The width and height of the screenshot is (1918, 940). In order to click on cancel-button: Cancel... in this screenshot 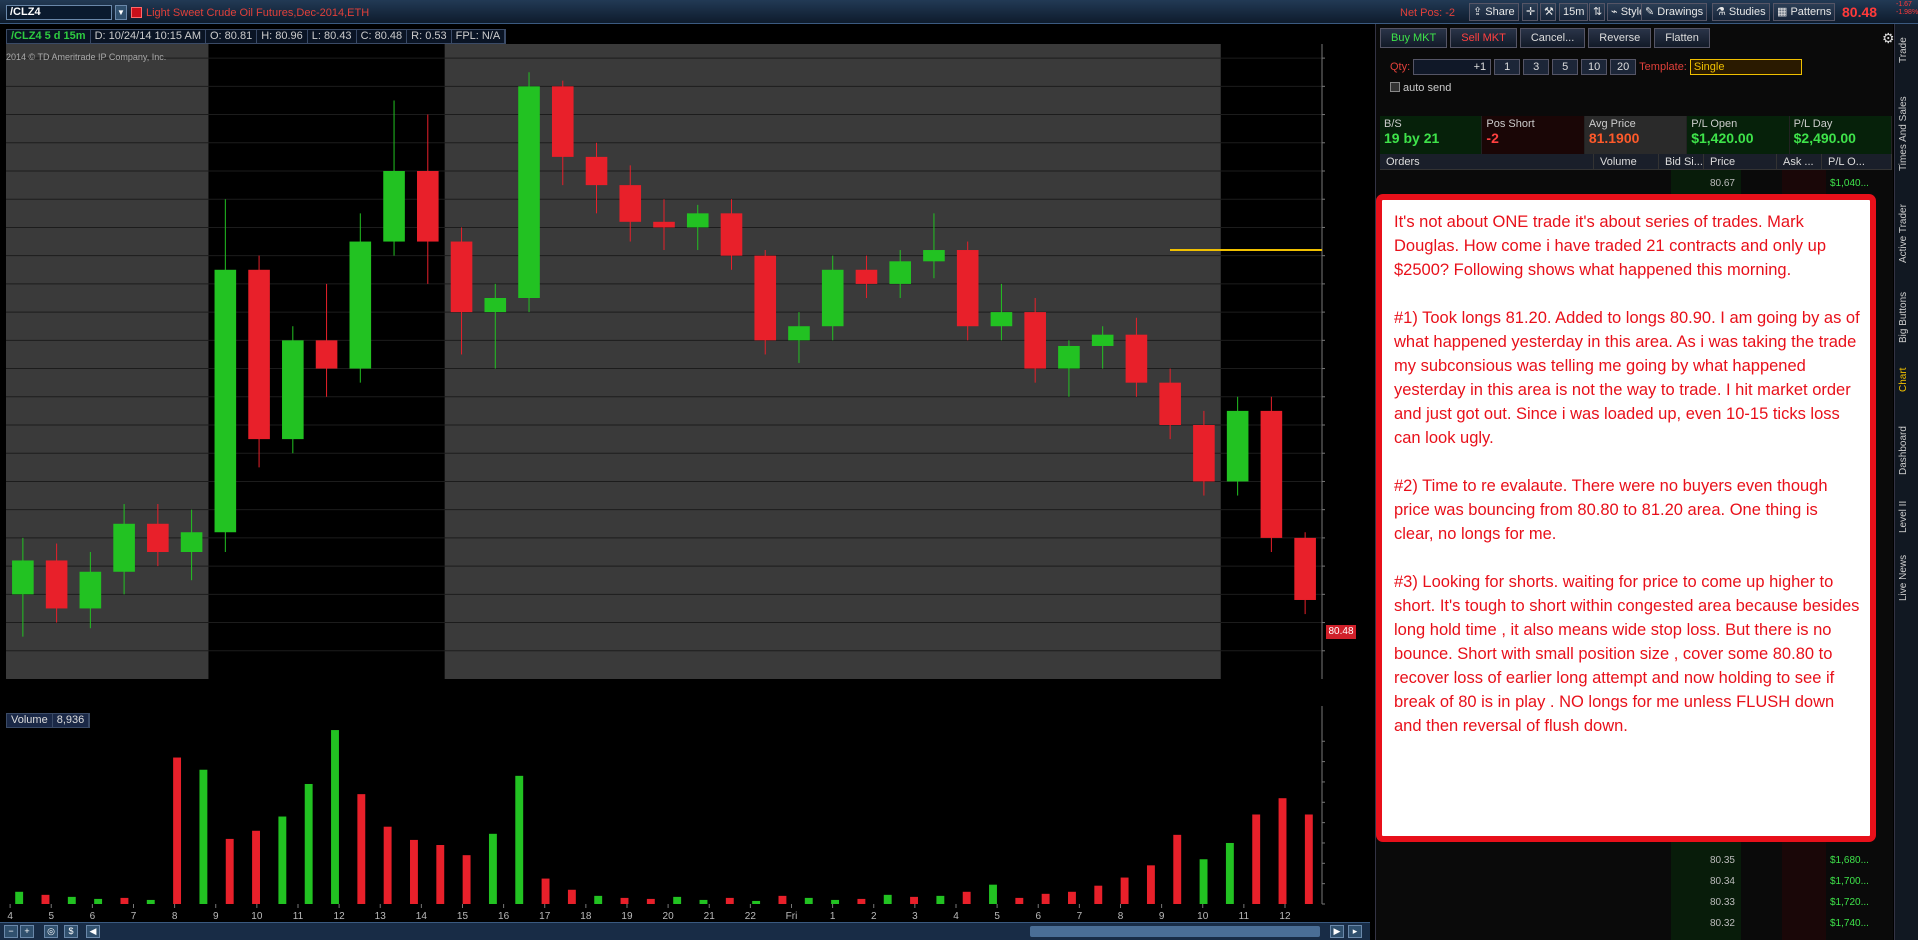, I will do `click(1552, 38)`.